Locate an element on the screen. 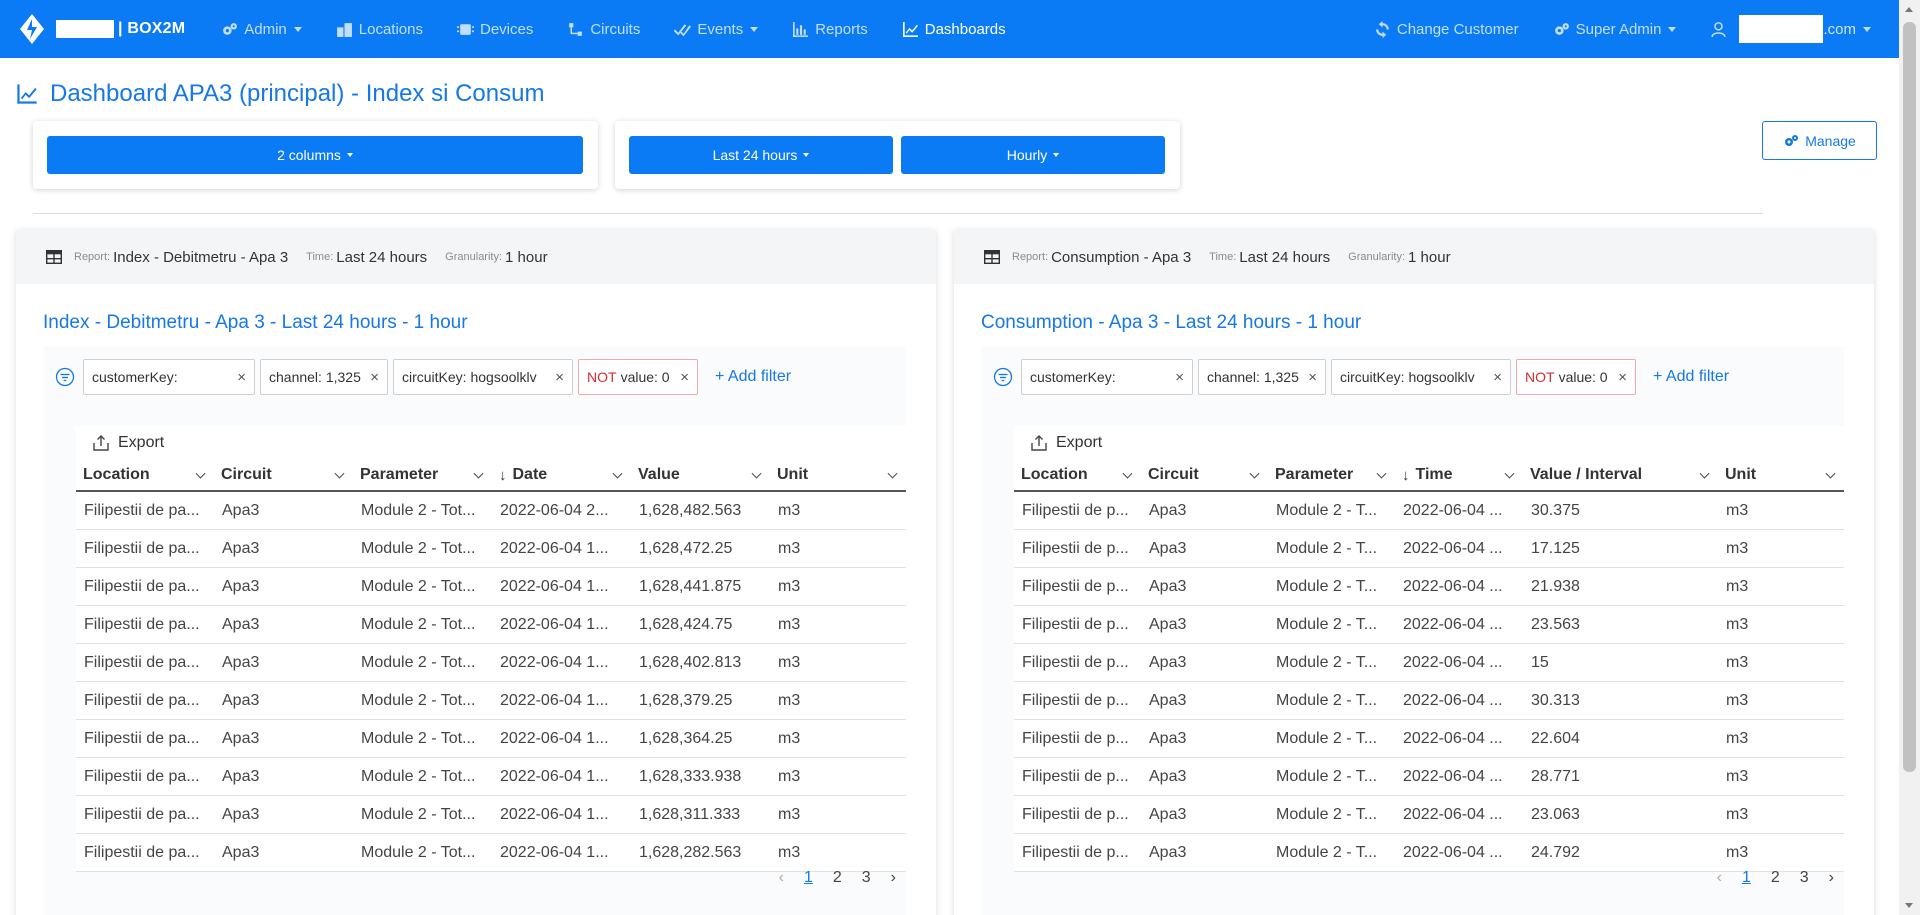 This screenshot has width=1920, height=915. time-range-dropdown: Last 24 hours is located at coordinates (761, 155).